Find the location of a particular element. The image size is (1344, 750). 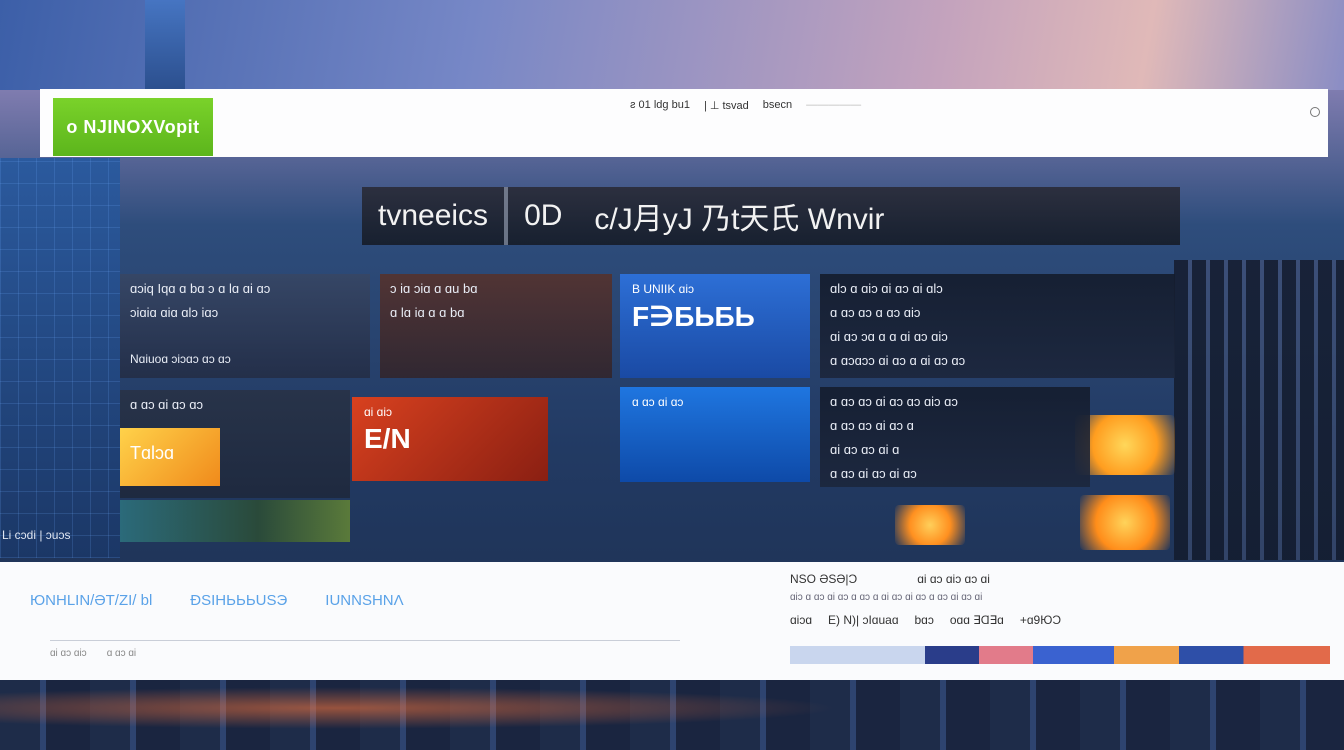

bottom-cityscape is located at coordinates (672, 715).